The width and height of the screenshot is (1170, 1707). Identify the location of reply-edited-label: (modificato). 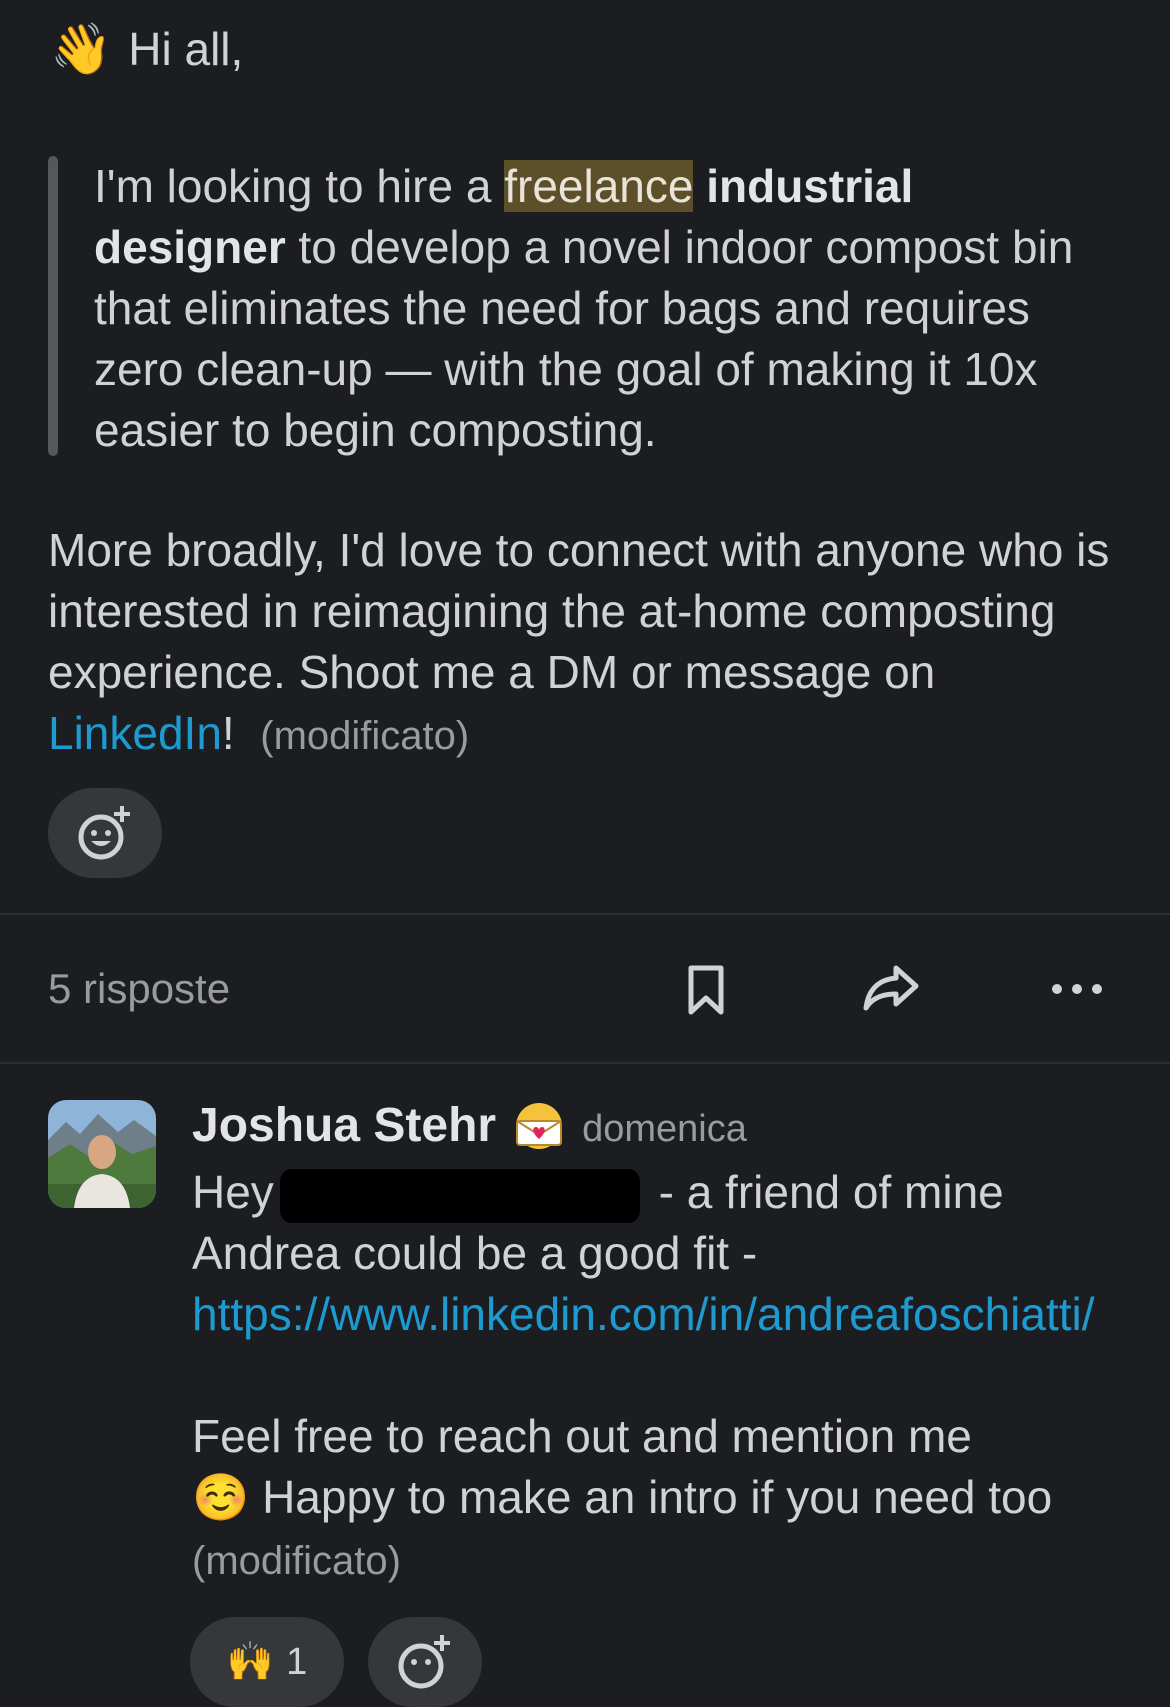
(296, 1561).